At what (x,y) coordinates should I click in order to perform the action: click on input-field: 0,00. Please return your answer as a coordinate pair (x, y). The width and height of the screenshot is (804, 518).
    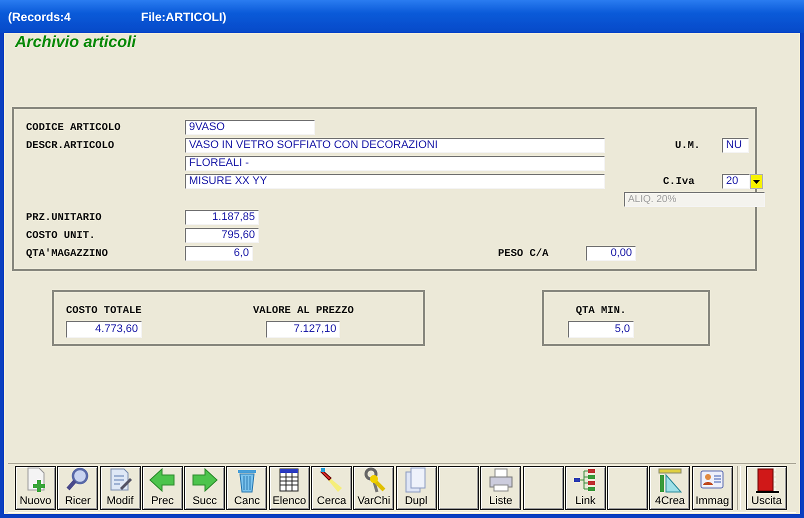
    Looking at the image, I should click on (611, 253).